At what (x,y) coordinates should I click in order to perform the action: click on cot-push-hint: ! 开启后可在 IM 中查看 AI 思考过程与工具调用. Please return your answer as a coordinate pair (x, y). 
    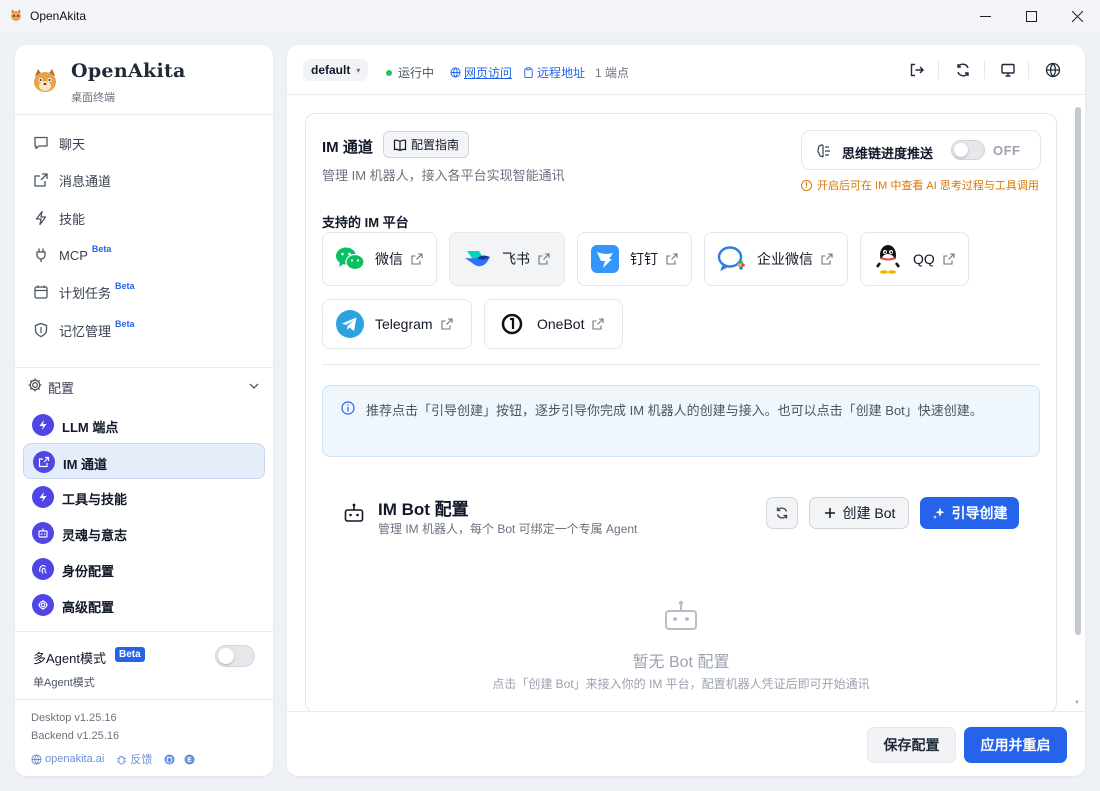
    Looking at the image, I should click on (920, 185).